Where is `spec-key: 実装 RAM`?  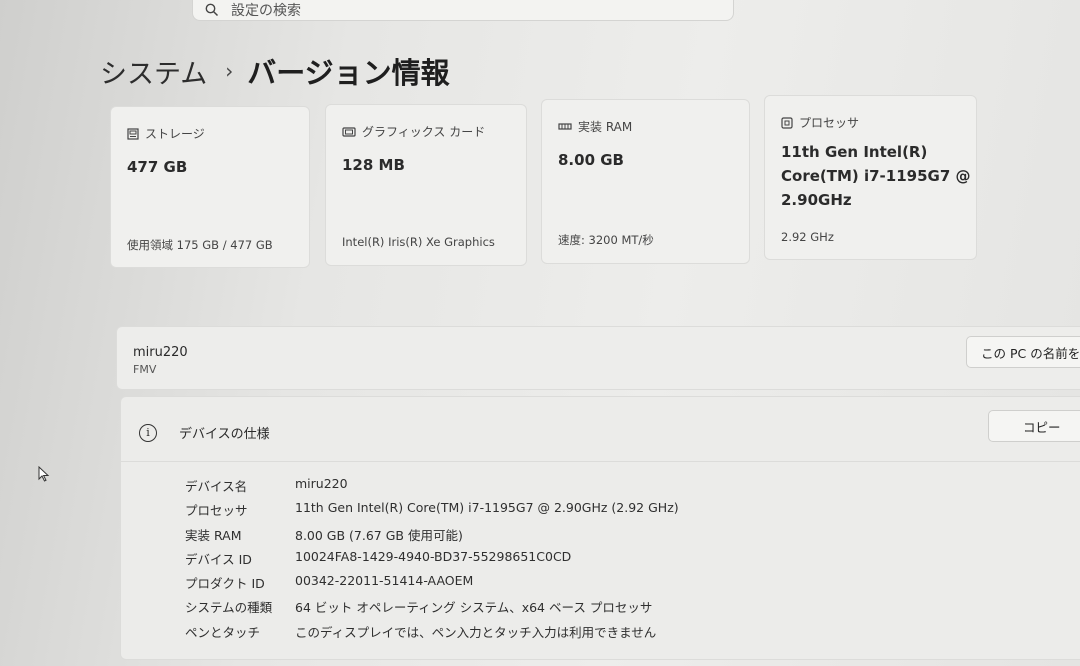
spec-key: 実装 RAM is located at coordinates (213, 535).